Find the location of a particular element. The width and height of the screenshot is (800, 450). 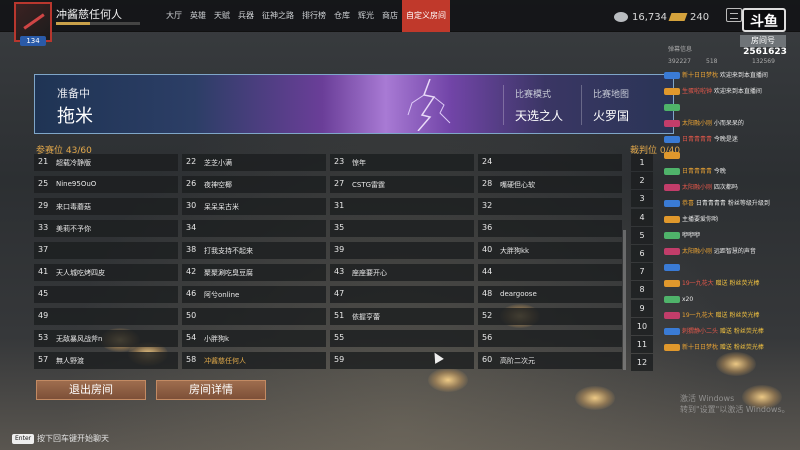

nav-tab-heroes: 英雄 is located at coordinates (198, 16).